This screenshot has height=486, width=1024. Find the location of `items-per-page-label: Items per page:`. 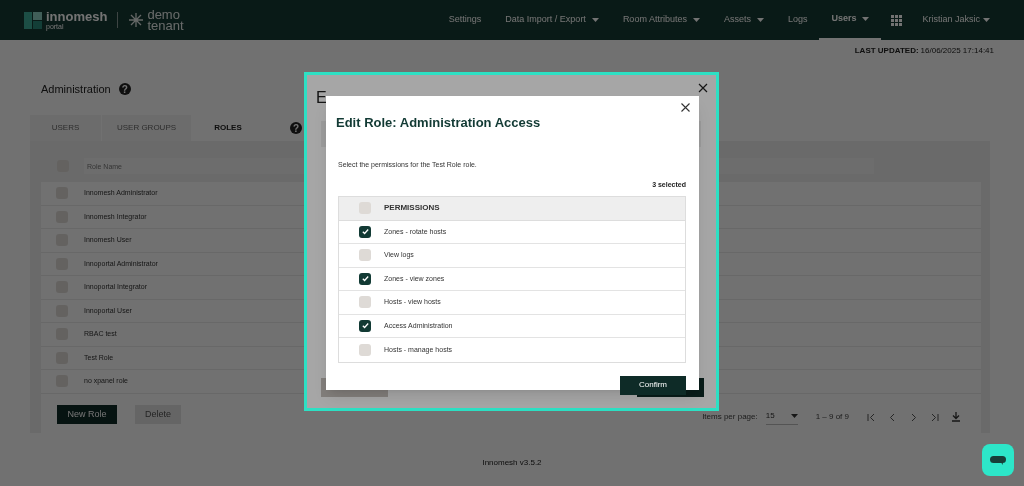

items-per-page-label: Items per page: is located at coordinates (730, 417).